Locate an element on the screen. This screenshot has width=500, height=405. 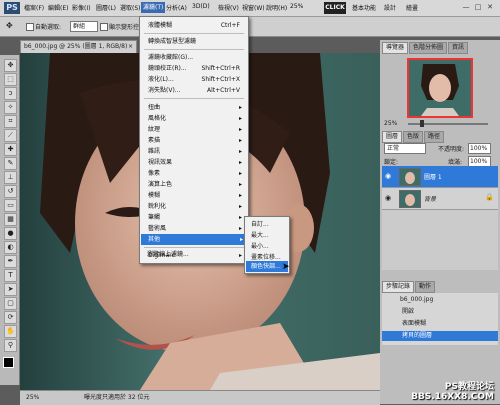
history-step: 開啟 is located at coordinates (440, 312).